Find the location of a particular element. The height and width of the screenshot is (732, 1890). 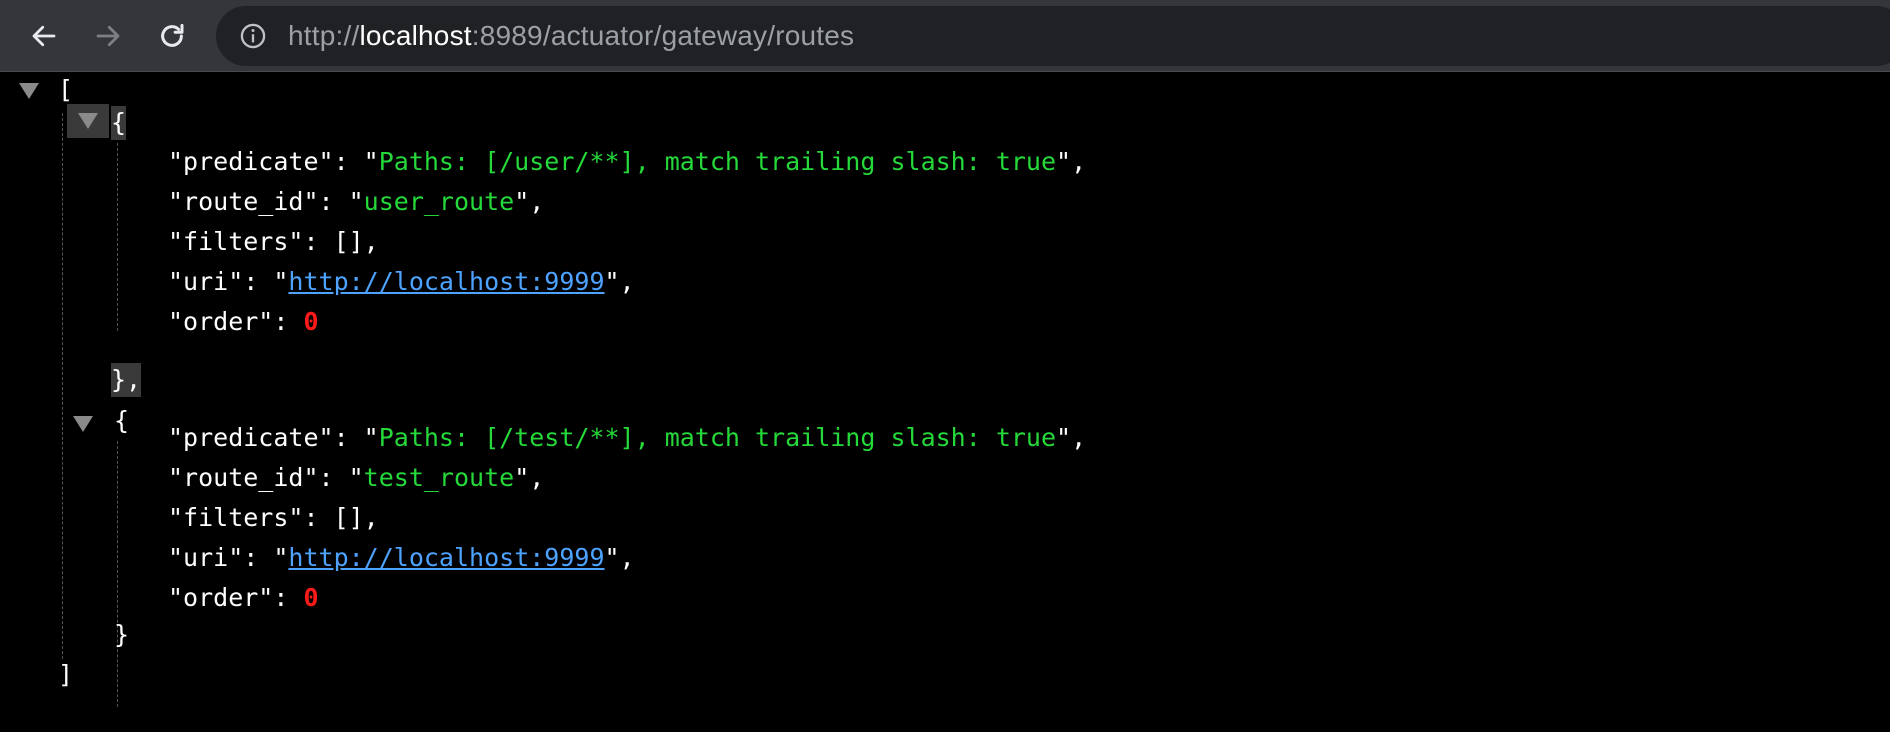

reload-button is located at coordinates (172, 36).